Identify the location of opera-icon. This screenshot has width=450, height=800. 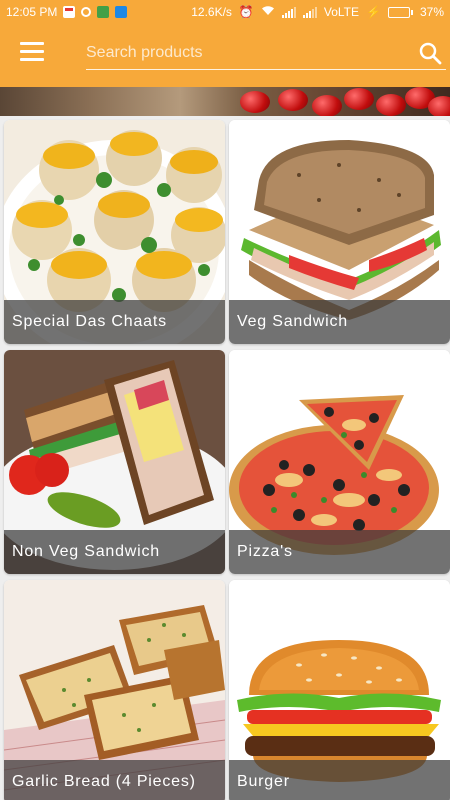
(86, 12).